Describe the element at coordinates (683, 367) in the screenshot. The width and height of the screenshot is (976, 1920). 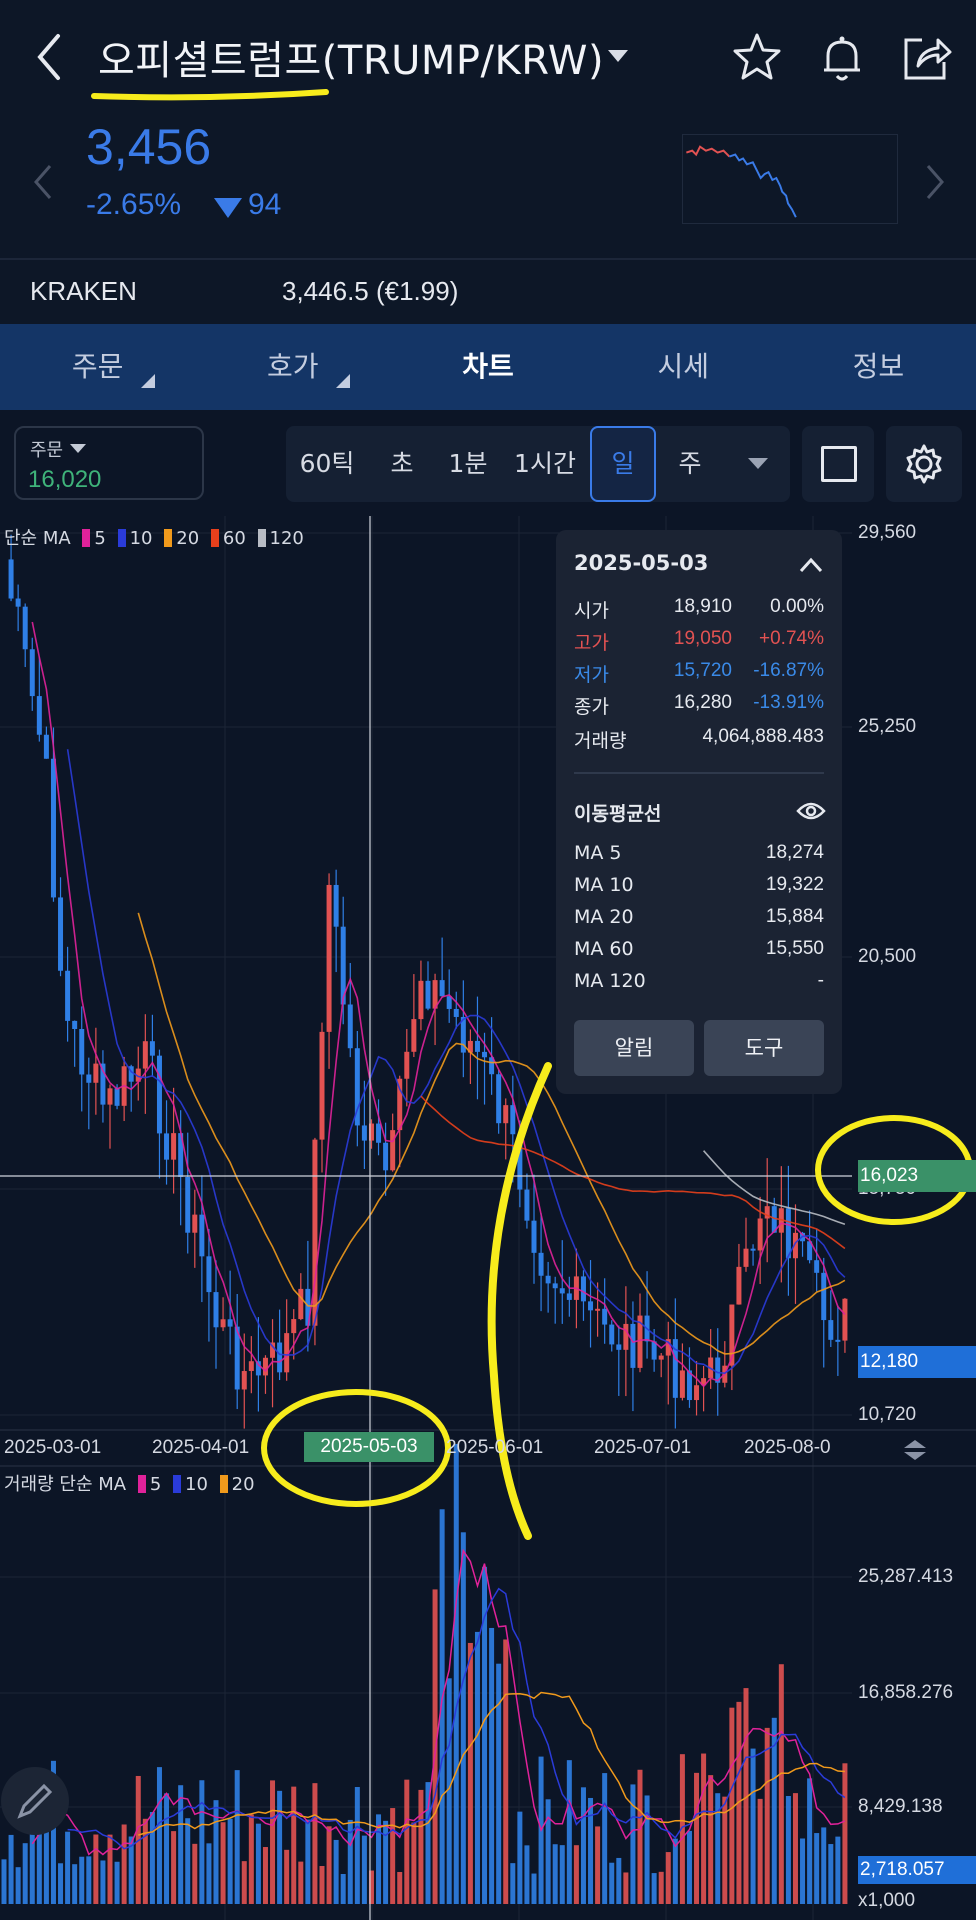
I see `tab-market-price: 시세` at that location.